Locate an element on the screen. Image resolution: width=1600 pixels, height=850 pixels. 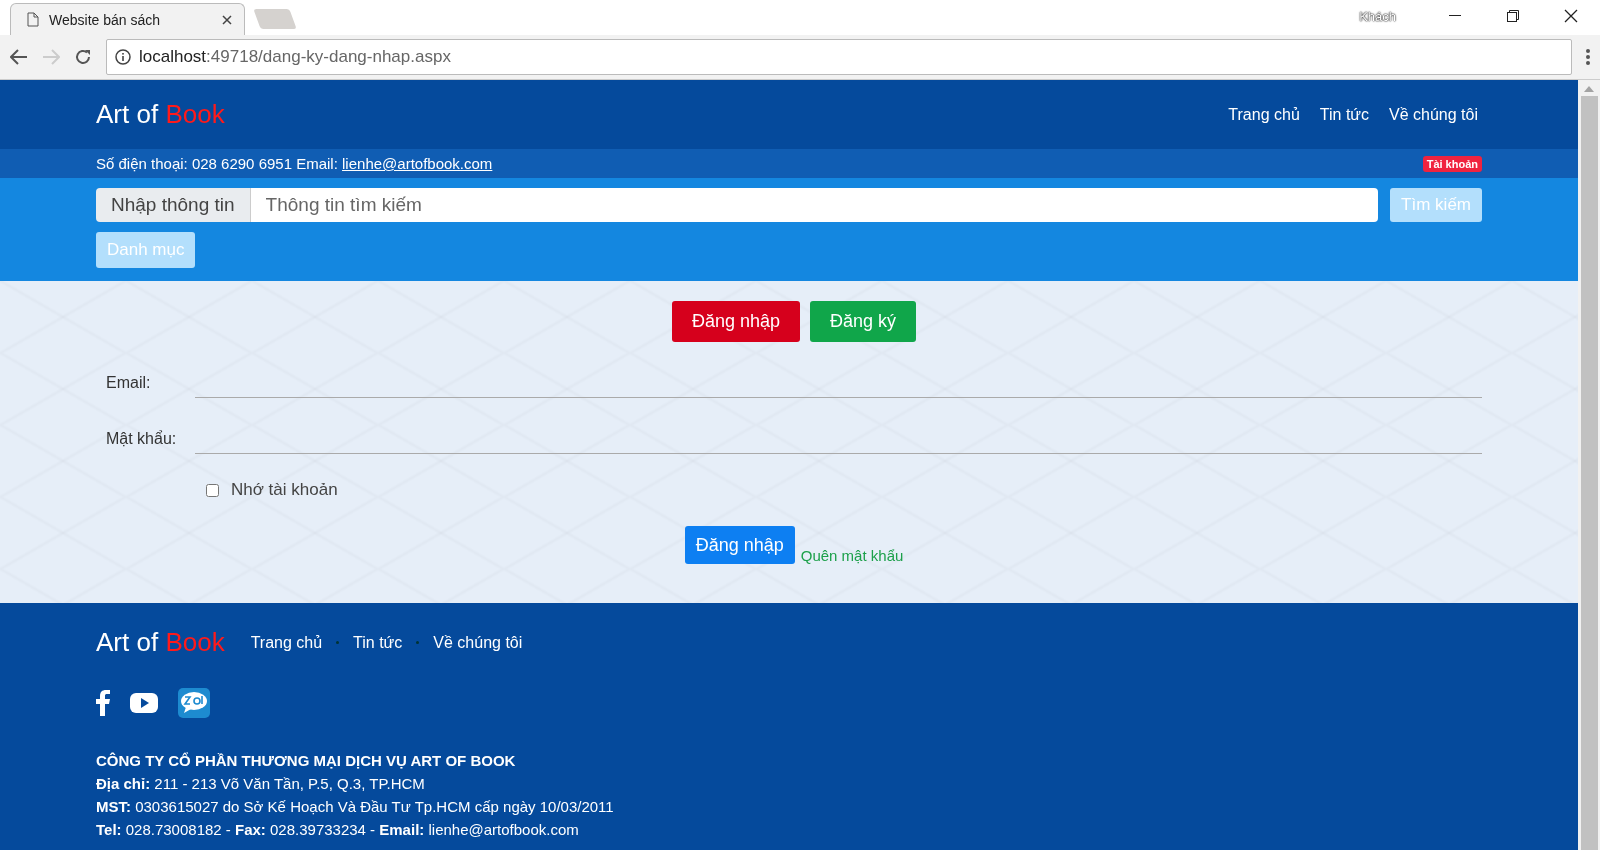
footer-link: Về chúng tôi is located at coordinates (478, 642).